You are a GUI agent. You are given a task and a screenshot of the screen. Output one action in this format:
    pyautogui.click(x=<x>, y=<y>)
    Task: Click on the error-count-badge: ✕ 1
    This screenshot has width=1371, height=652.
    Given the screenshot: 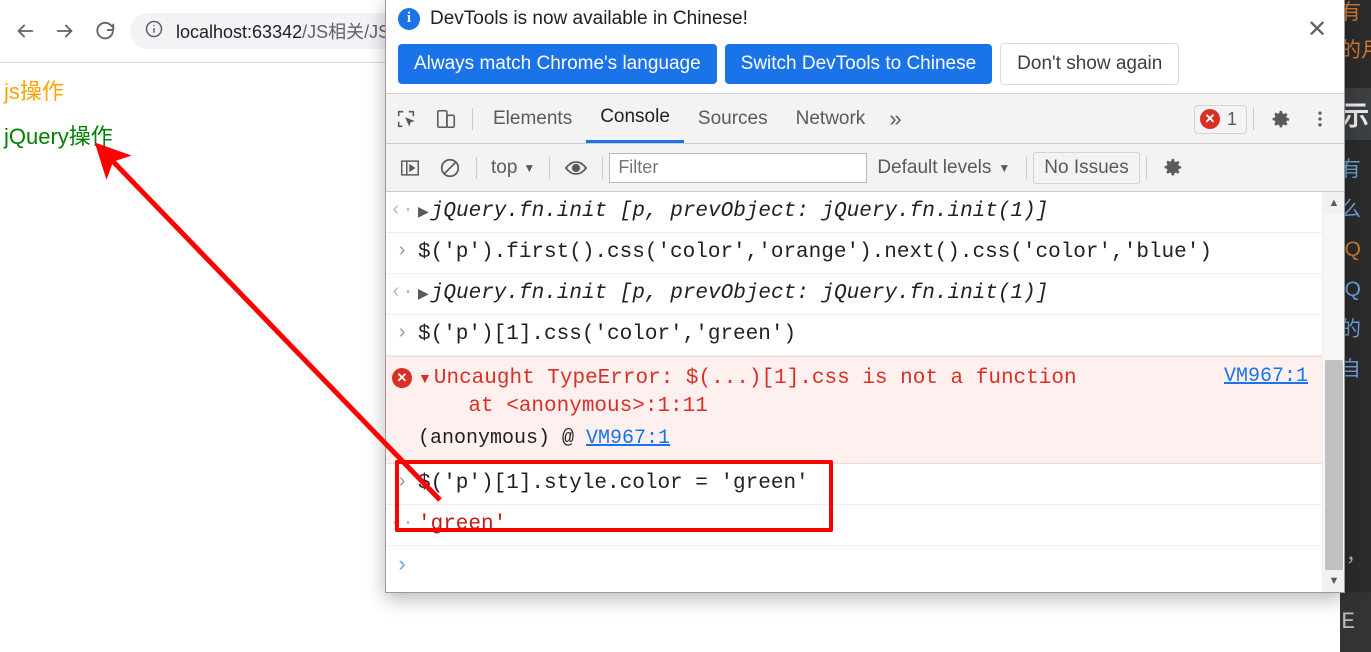 What is the action you would take?
    pyautogui.click(x=1220, y=119)
    